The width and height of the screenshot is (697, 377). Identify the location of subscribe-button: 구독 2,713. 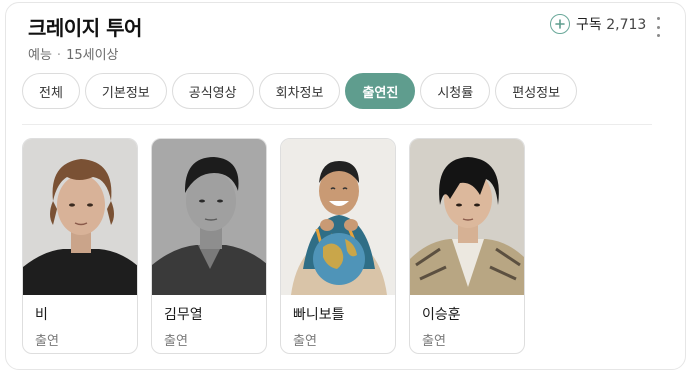
(598, 24).